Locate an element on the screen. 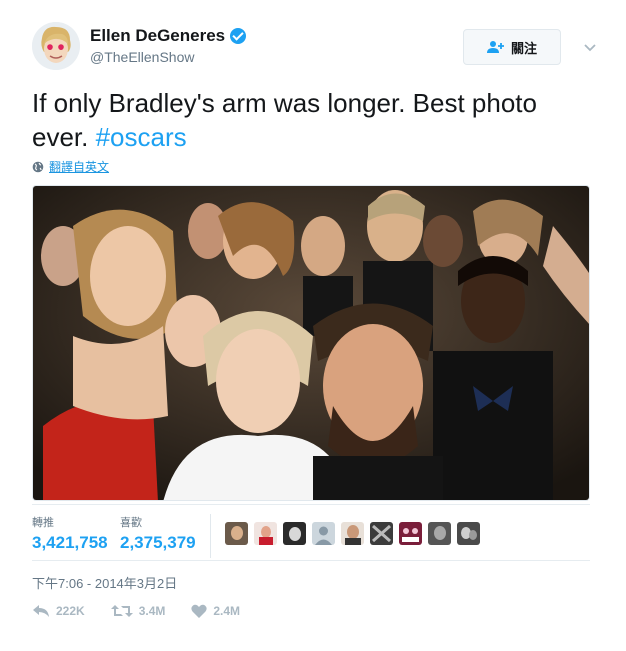 Image resolution: width=626 pixels, height=651 pixels. heart-icon is located at coordinates (199, 611).